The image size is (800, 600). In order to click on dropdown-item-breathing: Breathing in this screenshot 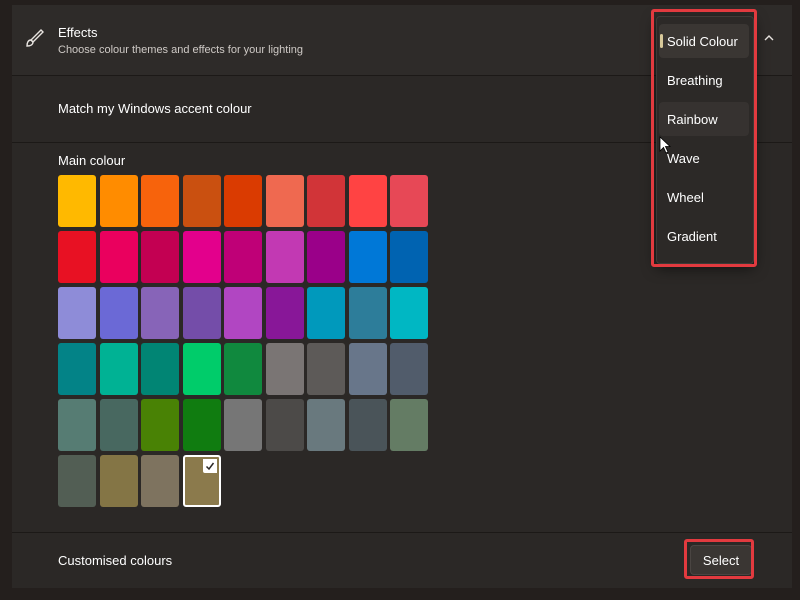, I will do `click(704, 80)`.